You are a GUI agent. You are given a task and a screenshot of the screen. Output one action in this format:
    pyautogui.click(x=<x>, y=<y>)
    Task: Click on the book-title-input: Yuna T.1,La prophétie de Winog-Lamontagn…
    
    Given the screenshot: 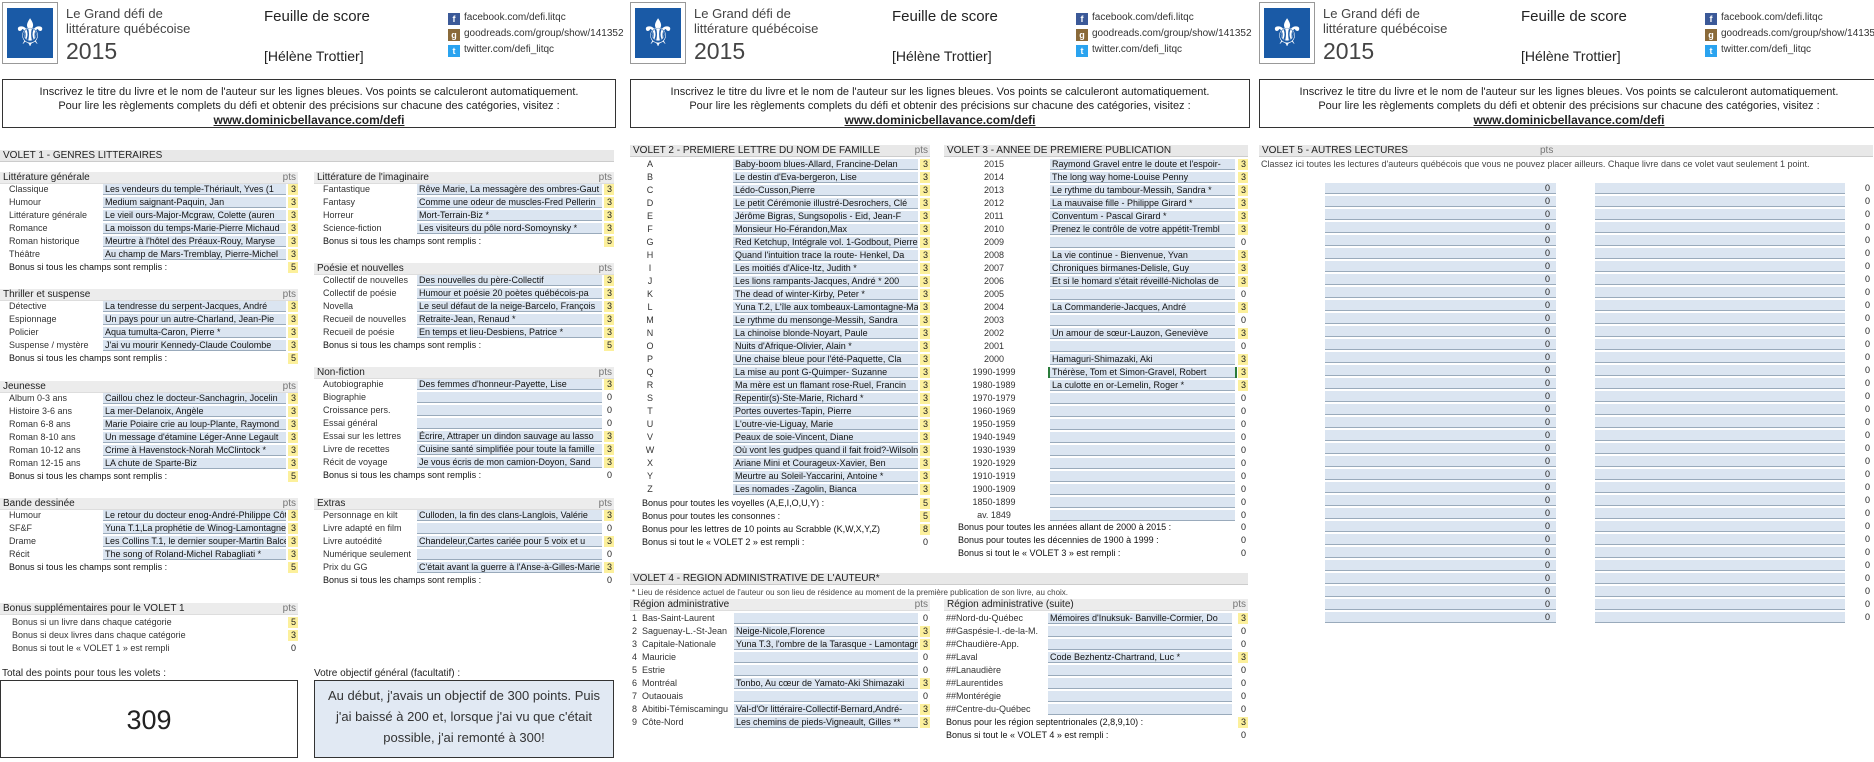 What is the action you would take?
    pyautogui.click(x=194, y=528)
    